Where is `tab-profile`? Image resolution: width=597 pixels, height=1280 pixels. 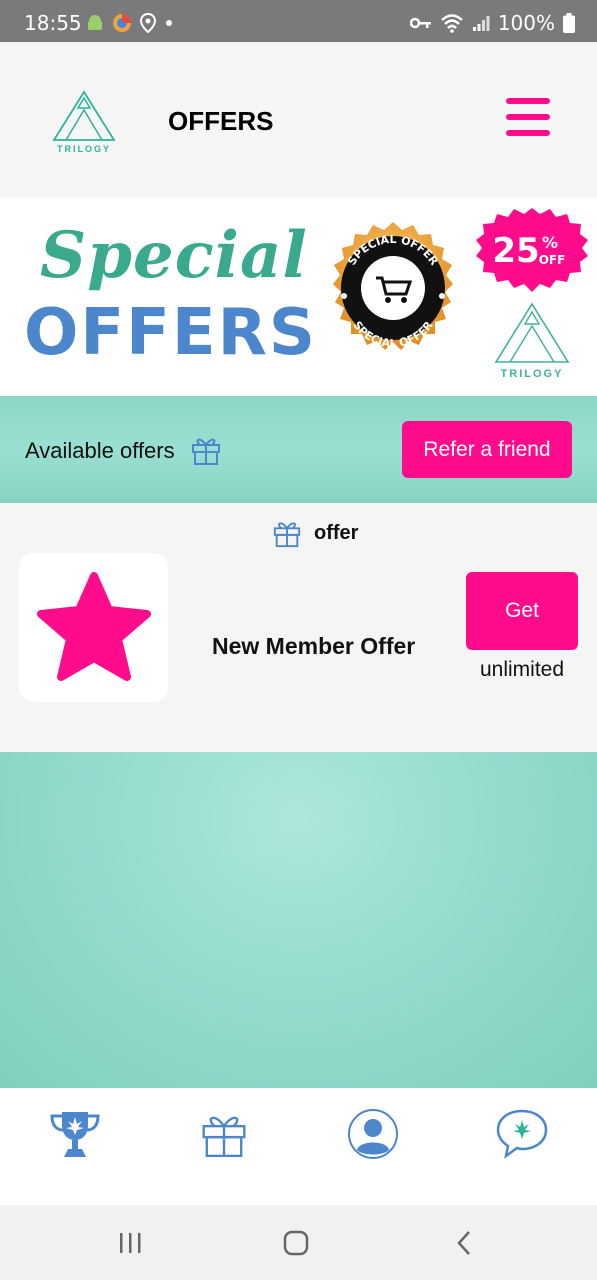
tab-profile is located at coordinates (373, 1134).